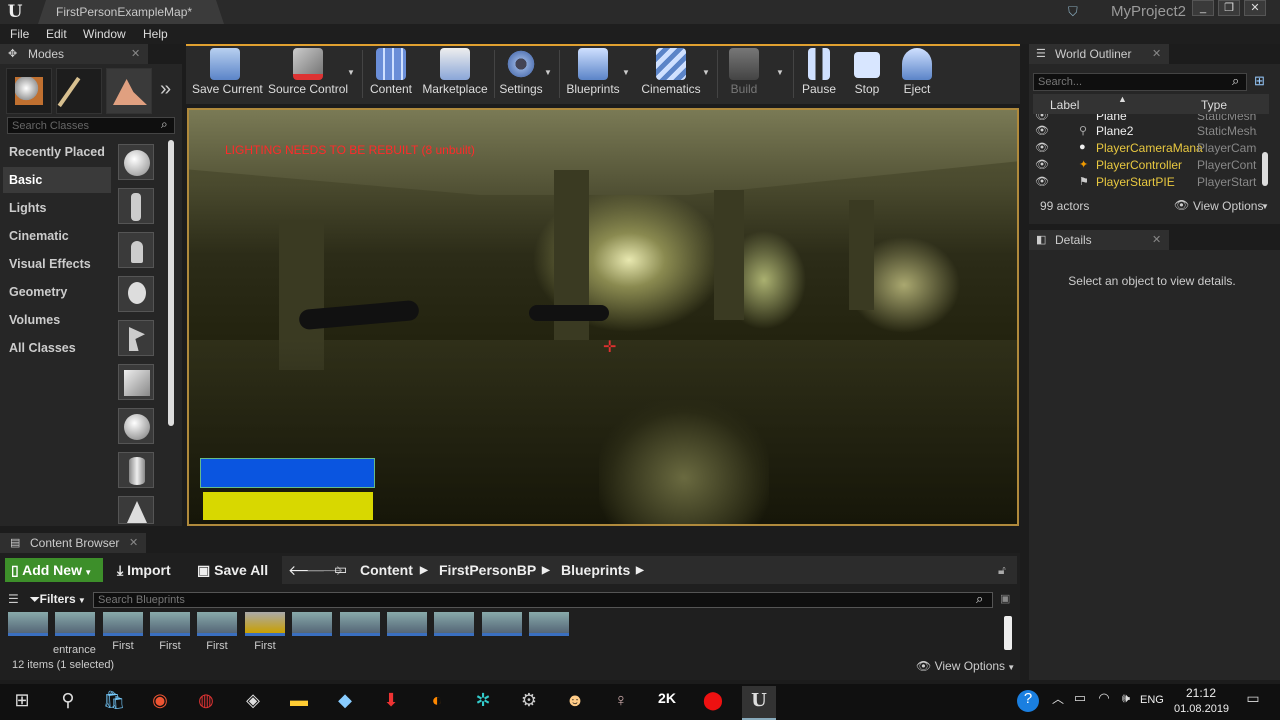 This screenshot has height=720, width=1280. I want to click on cone-icon, so click(136, 510).